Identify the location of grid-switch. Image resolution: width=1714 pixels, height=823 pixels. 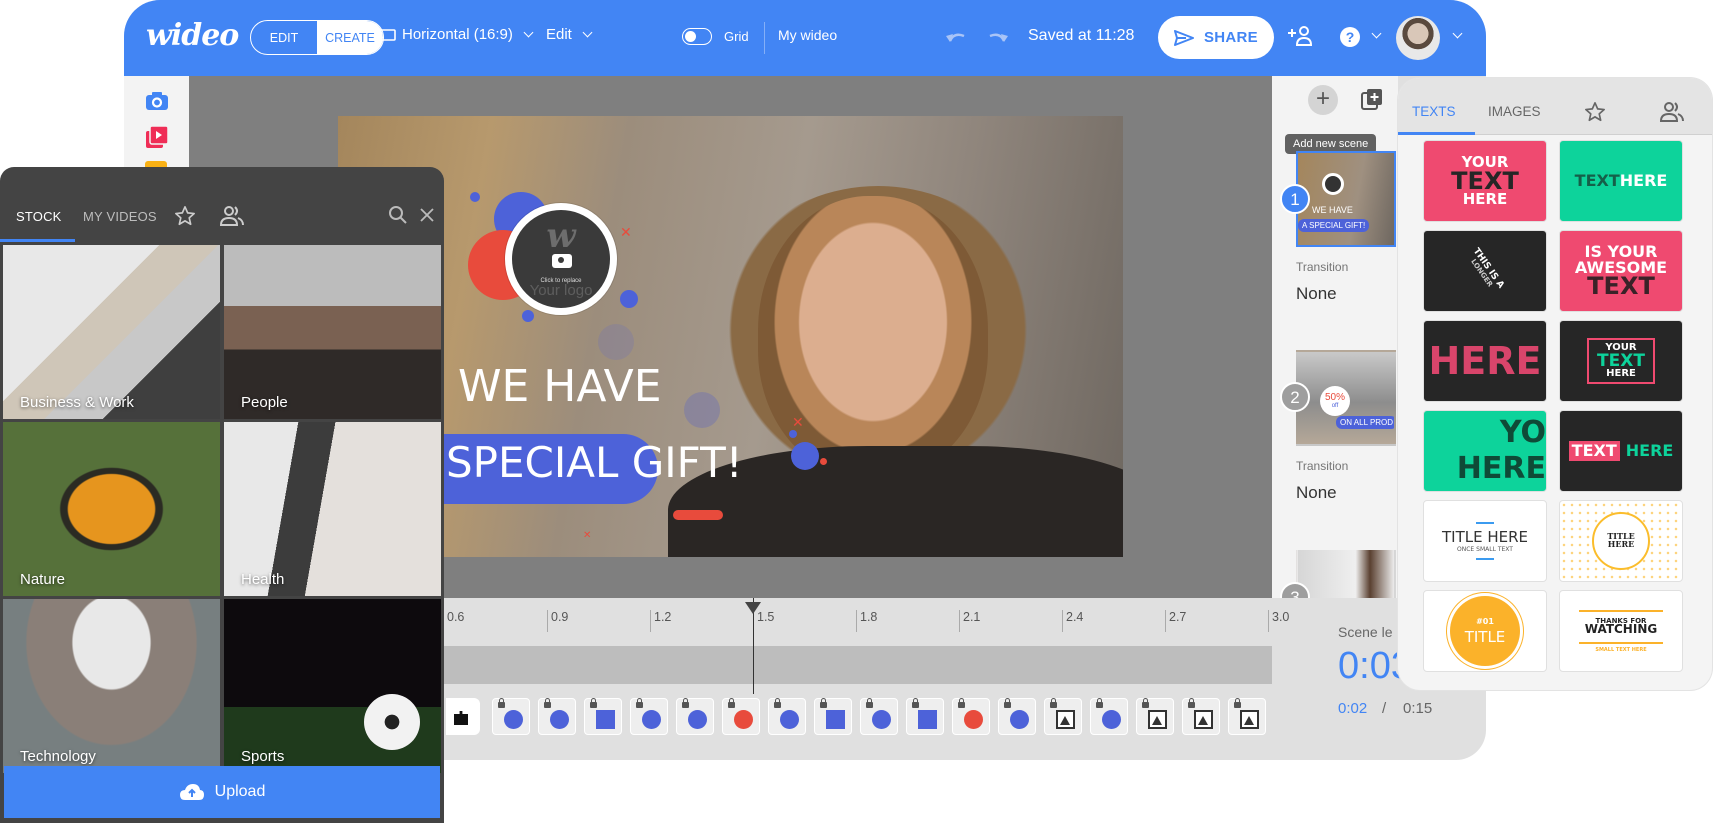
(697, 36).